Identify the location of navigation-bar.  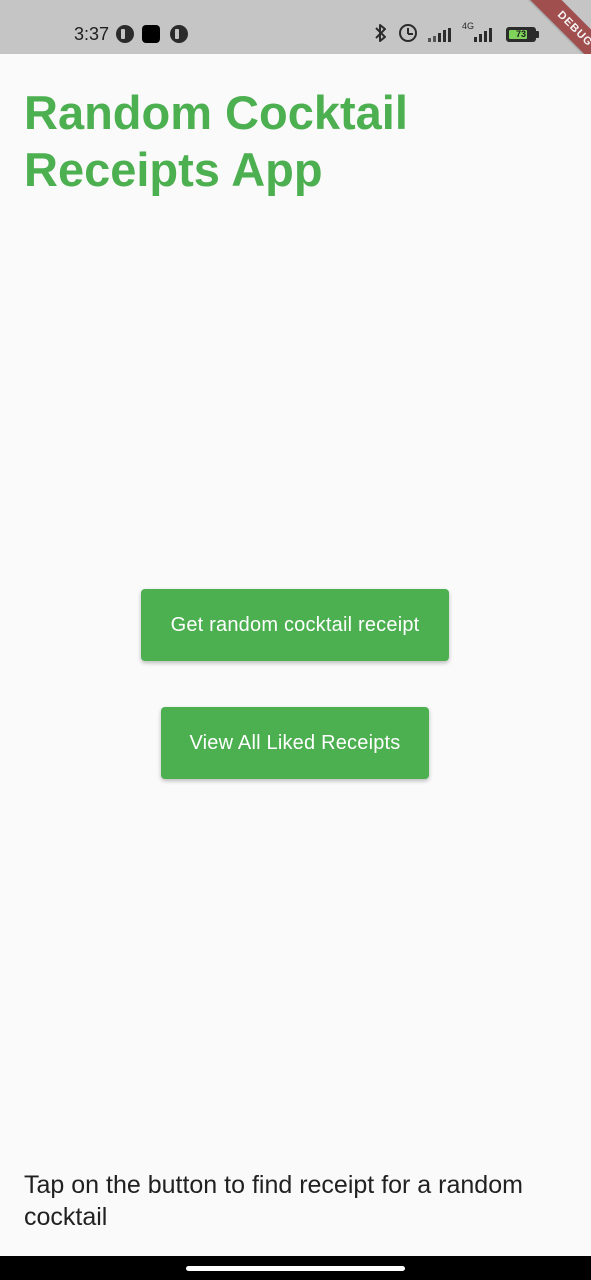
(295, 1268).